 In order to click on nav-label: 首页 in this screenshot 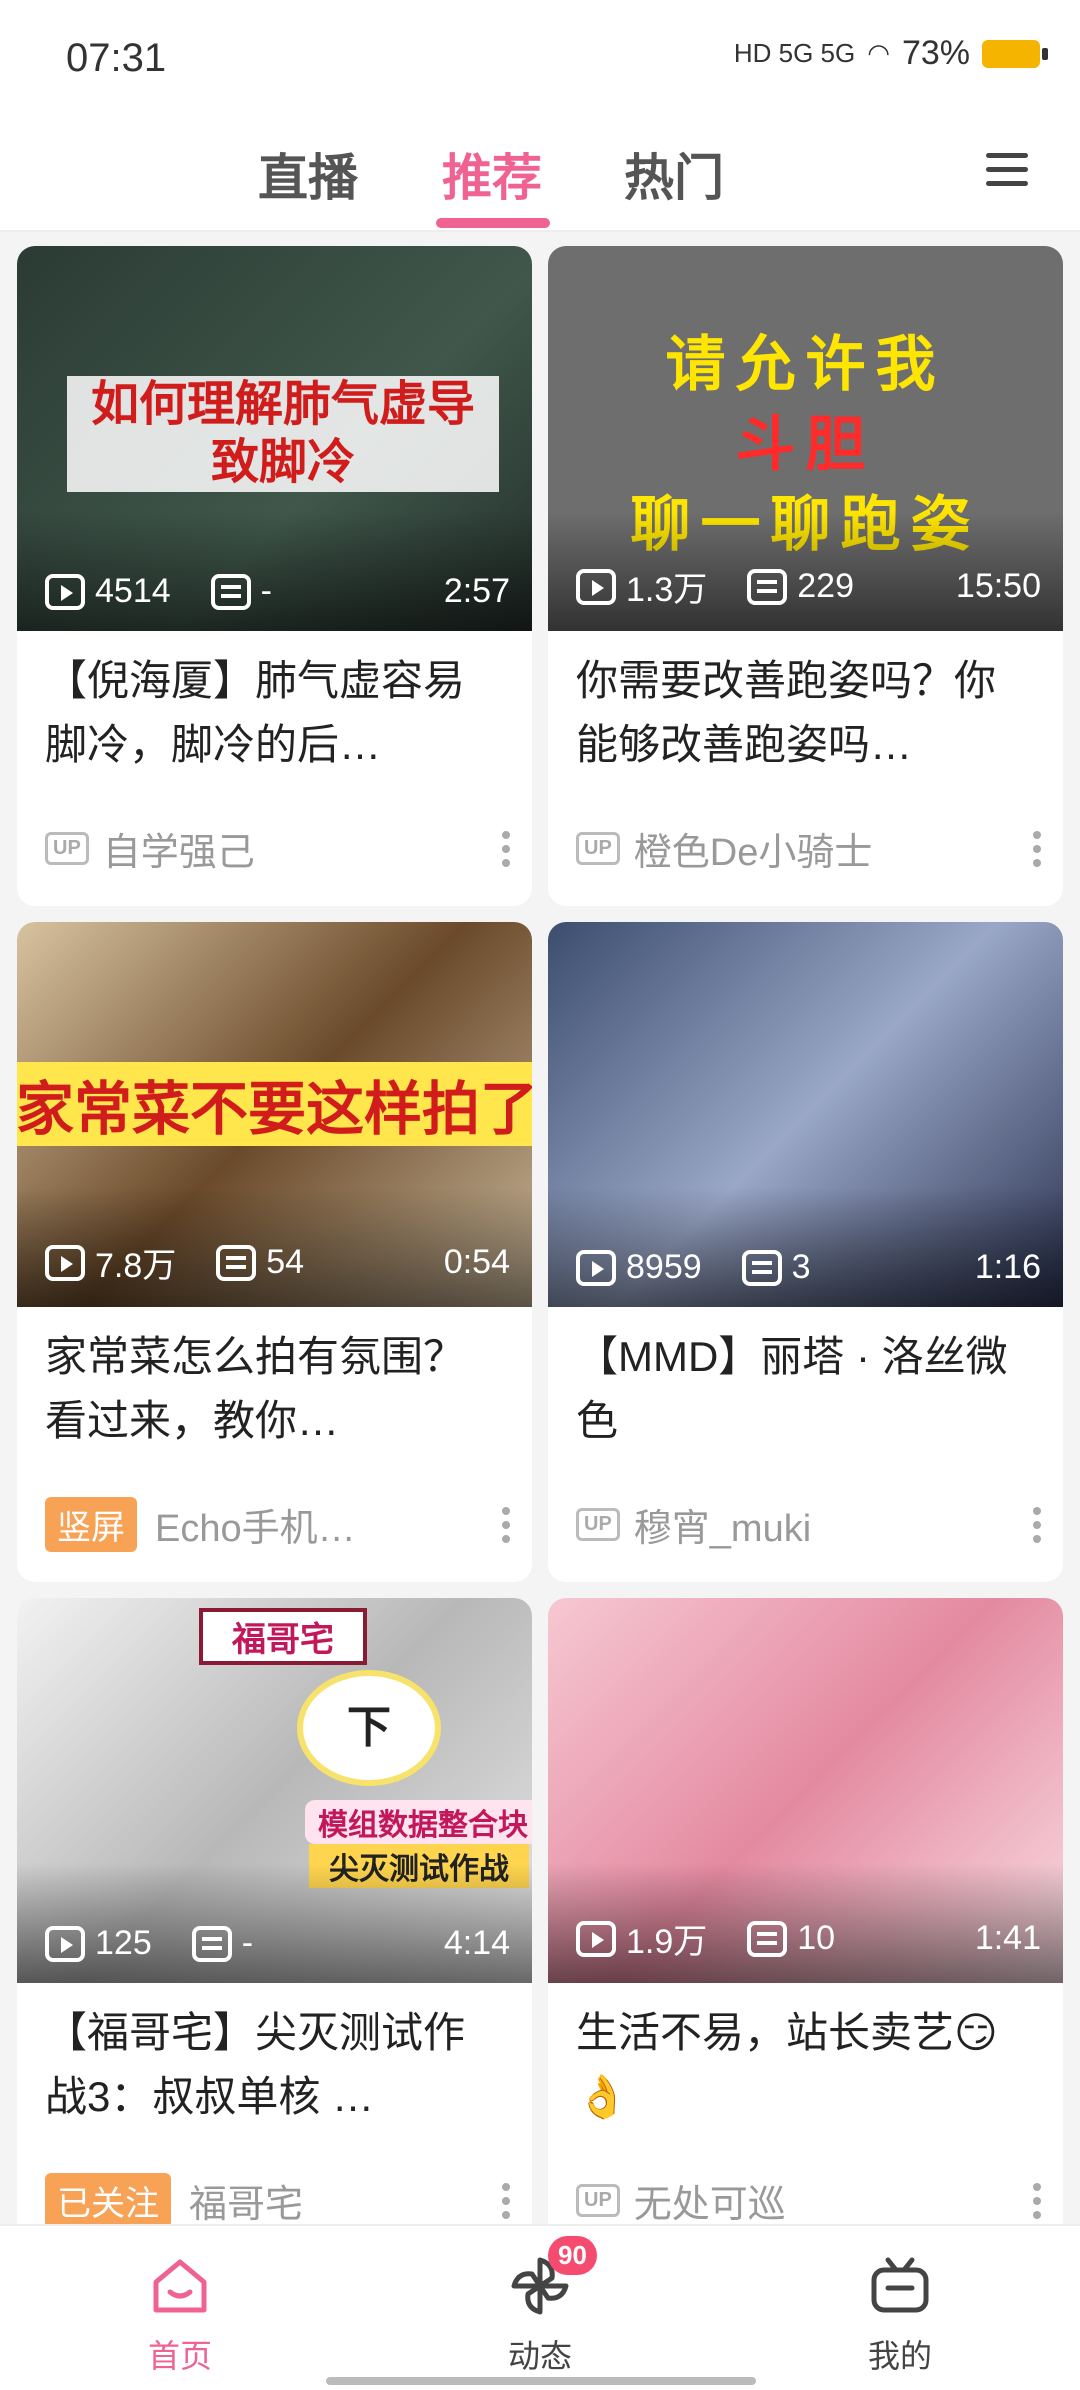, I will do `click(179, 2356)`.